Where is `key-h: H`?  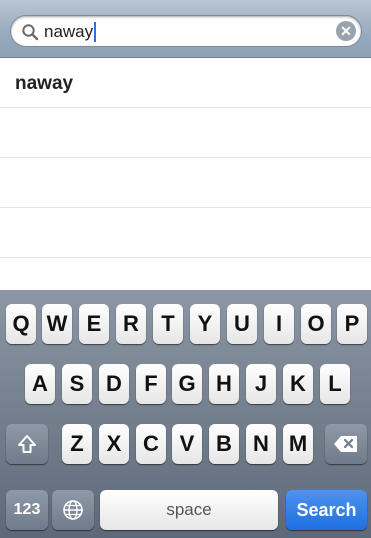
key-h: H is located at coordinates (224, 384).